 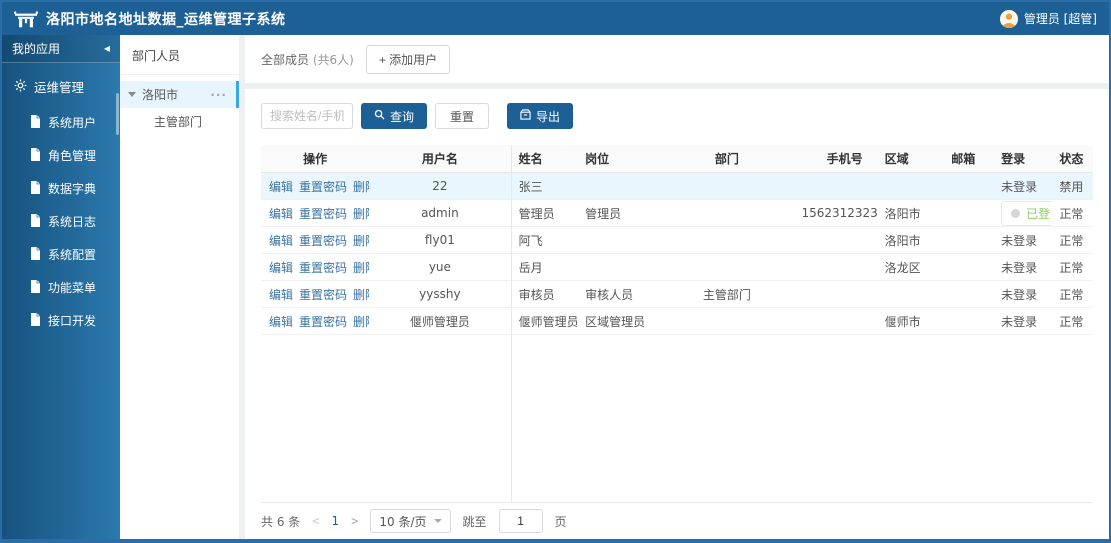 I want to click on logged-in-badge: 已登录, so click(x=1026, y=213).